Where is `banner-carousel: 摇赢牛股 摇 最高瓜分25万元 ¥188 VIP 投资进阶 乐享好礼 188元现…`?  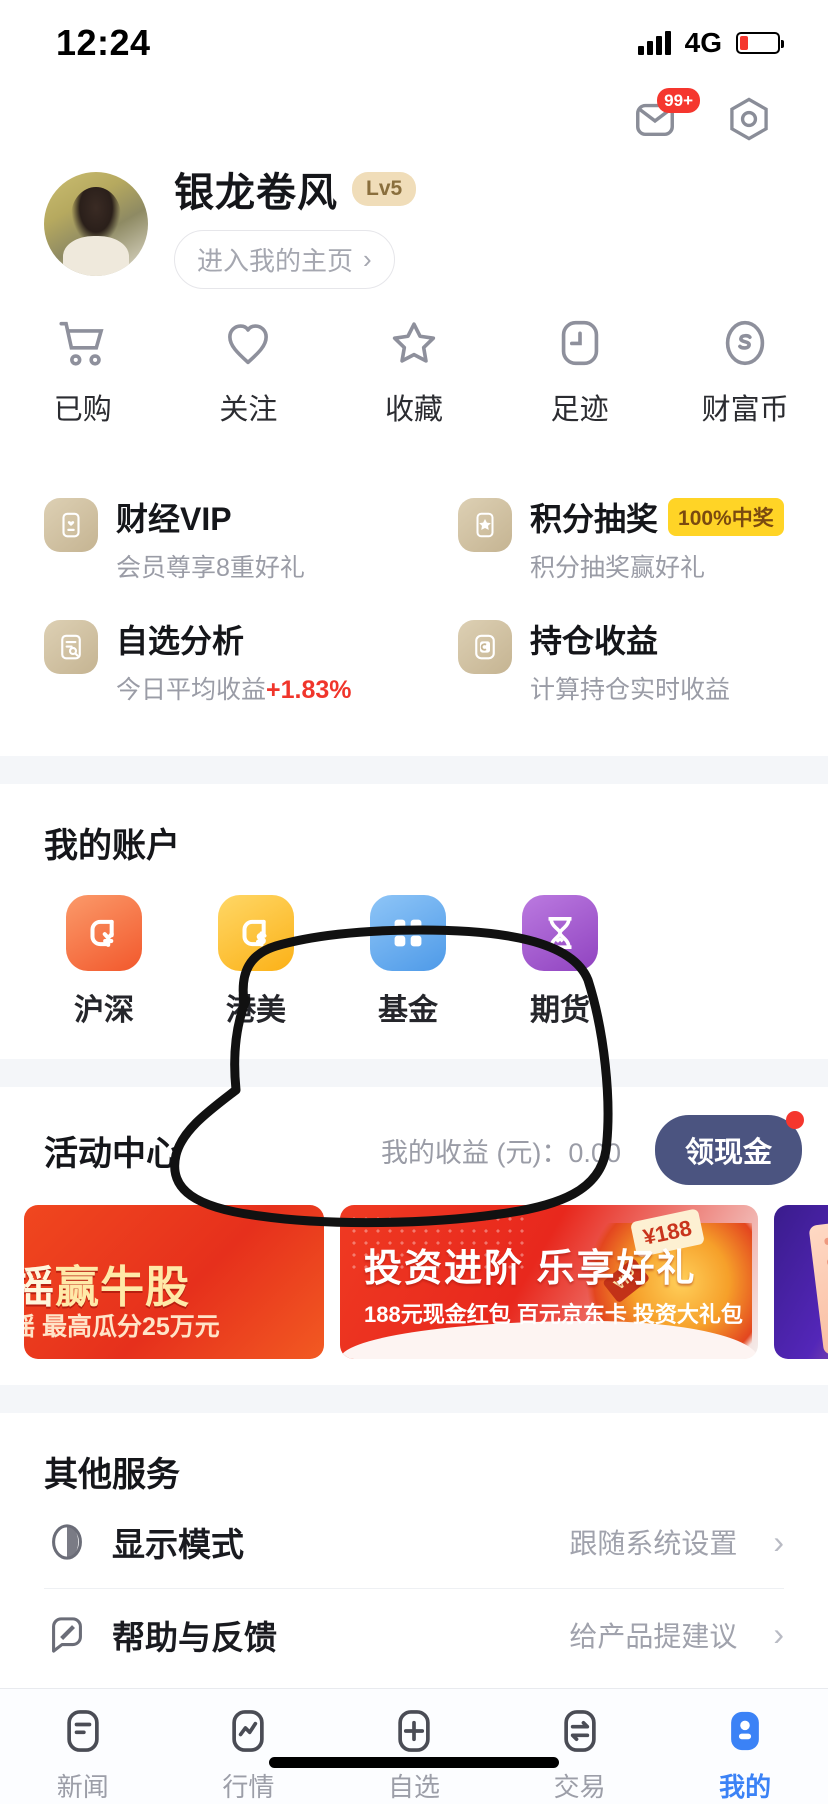
banner-carousel: 摇赢牛股 摇 最高瓜分25万元 ¥188 VIP 投资进阶 乐享好礼 188元现… is located at coordinates (414, 1290).